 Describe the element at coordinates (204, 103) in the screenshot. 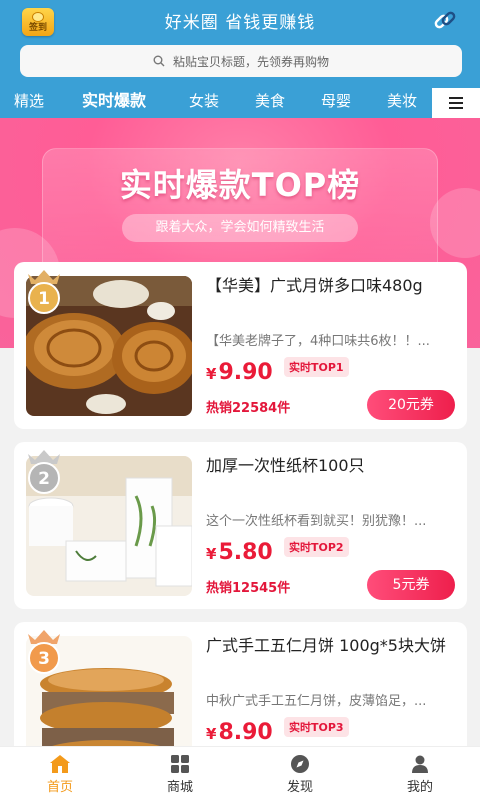

I see `tab-women: 女装` at that location.